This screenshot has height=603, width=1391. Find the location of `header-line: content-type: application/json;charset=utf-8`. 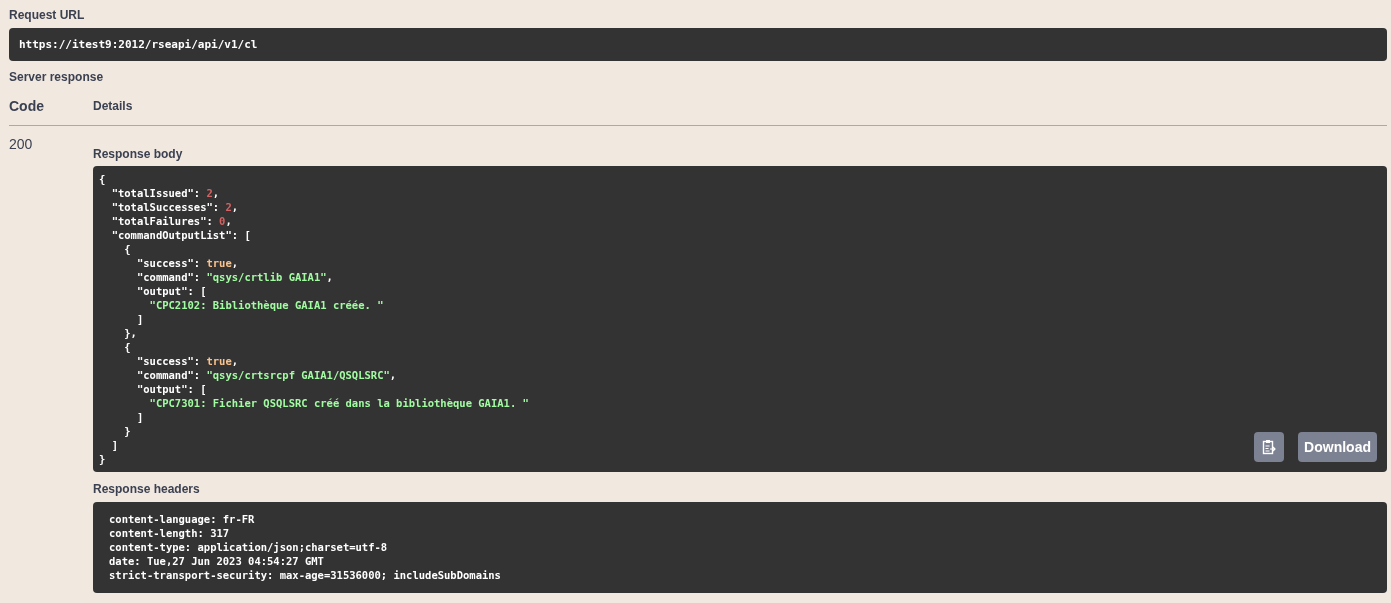

header-line: content-type: application/json;charset=utf-8 is located at coordinates (248, 547).